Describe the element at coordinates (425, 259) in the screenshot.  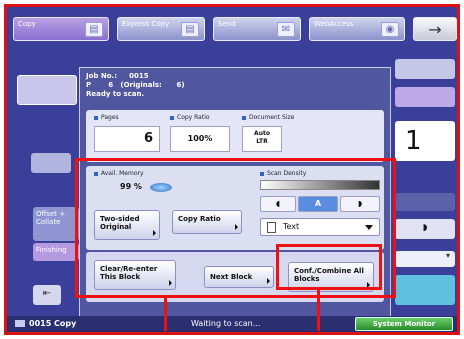
I see `bg-dropdown: ▾` at that location.